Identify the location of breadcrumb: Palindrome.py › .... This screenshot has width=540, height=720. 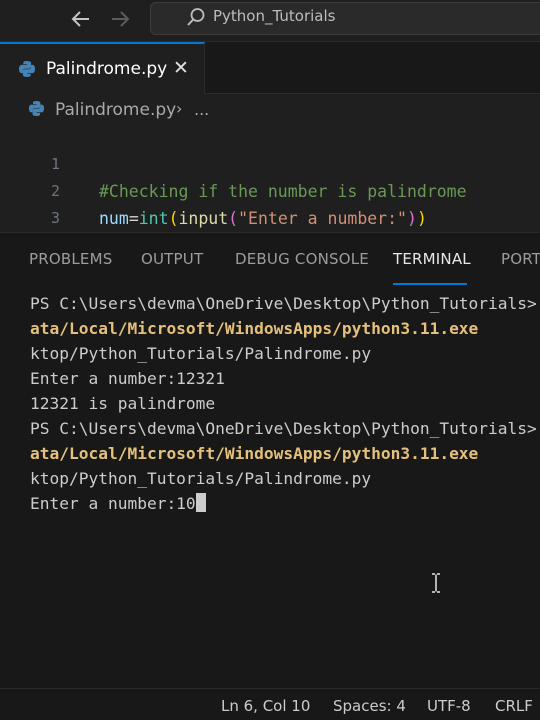
(270, 109).